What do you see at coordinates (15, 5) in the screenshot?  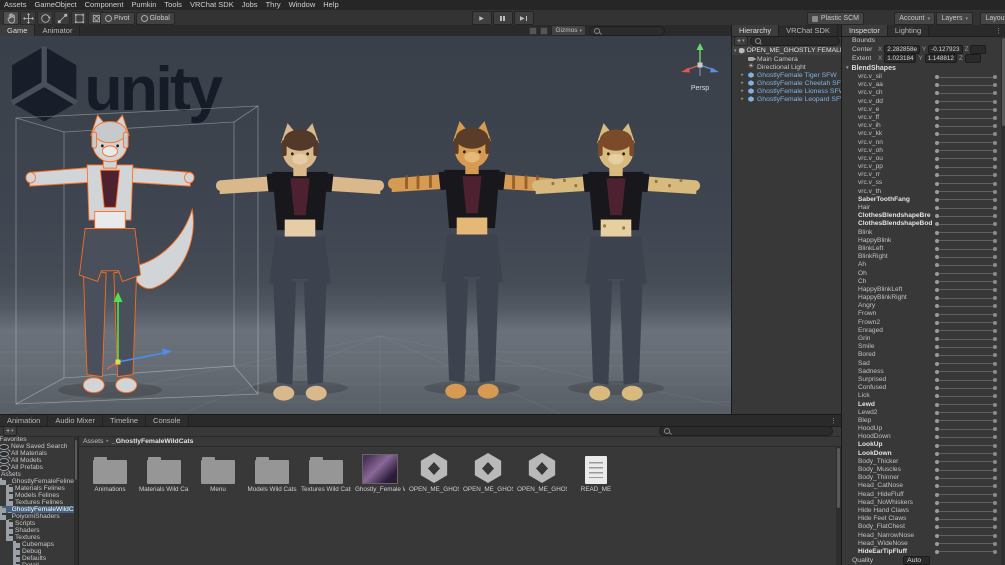 I see `menu-item: Assets` at bounding box center [15, 5].